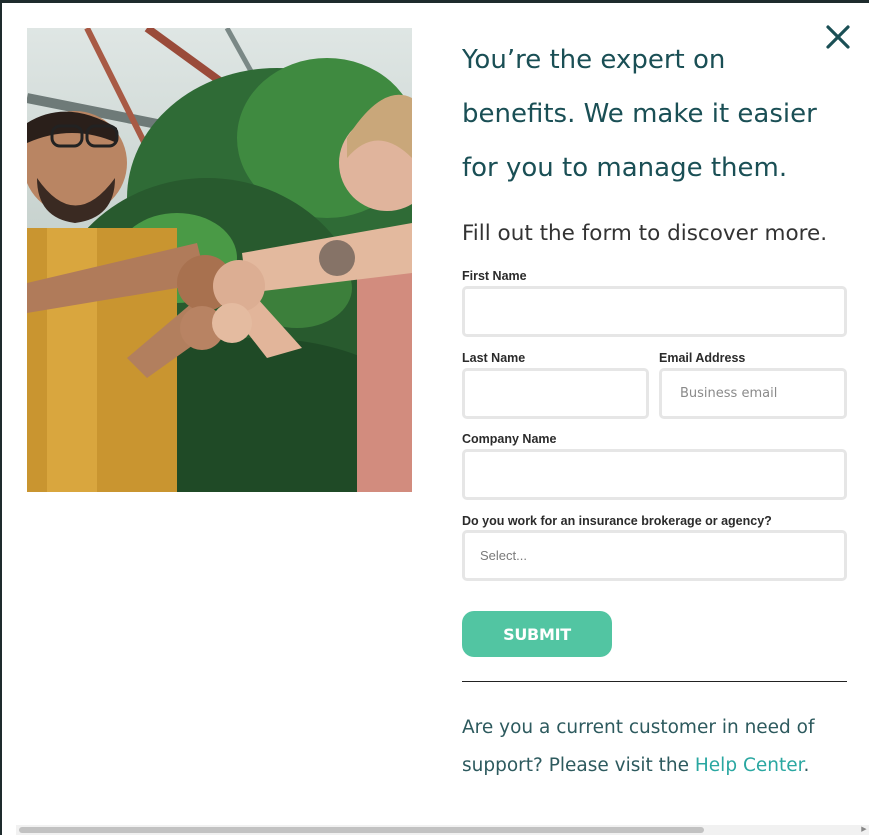 The height and width of the screenshot is (835, 869). What do you see at coordinates (749, 765) in the screenshot?
I see `help-center-link: Help Center` at bounding box center [749, 765].